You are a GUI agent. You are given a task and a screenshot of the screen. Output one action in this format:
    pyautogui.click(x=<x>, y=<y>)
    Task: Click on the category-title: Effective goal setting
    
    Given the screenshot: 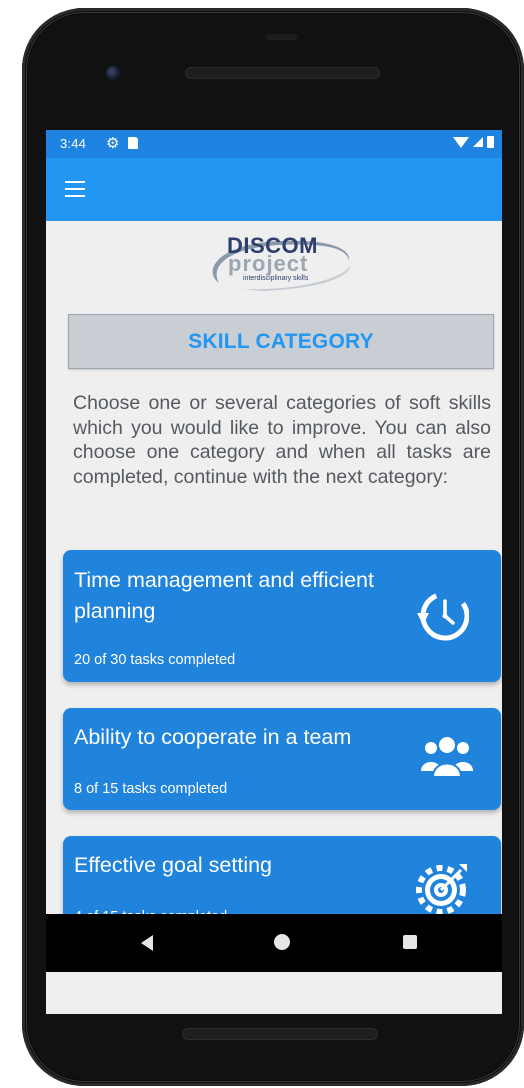 What is the action you would take?
    pyautogui.click(x=173, y=865)
    